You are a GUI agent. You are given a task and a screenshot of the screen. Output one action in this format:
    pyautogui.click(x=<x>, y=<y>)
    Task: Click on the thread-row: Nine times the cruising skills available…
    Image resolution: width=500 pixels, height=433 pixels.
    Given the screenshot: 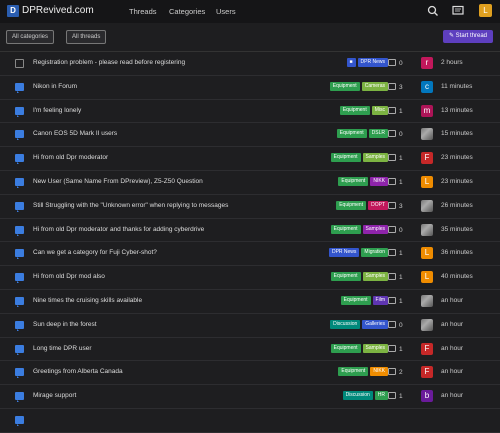 What is the action you would take?
    pyautogui.click(x=250, y=302)
    